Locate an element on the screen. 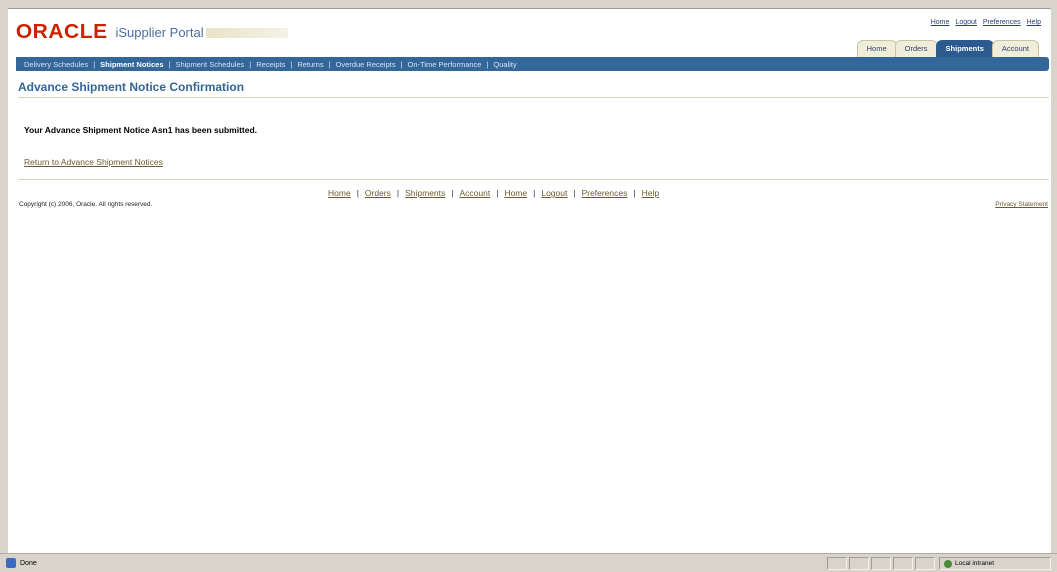 This screenshot has height=572, width=1057. global-link-preferences: Preferences is located at coordinates (1002, 22).